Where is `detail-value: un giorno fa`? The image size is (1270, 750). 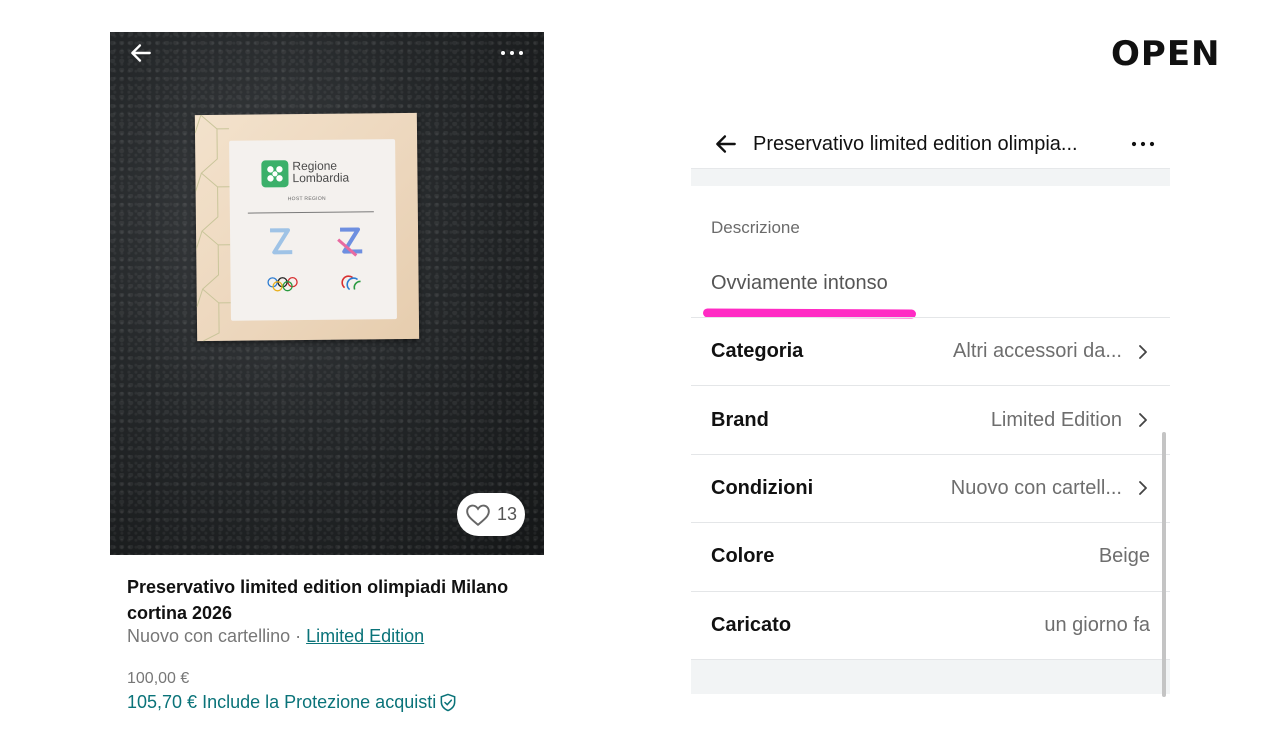 detail-value: un giorno fa is located at coordinates (1097, 624).